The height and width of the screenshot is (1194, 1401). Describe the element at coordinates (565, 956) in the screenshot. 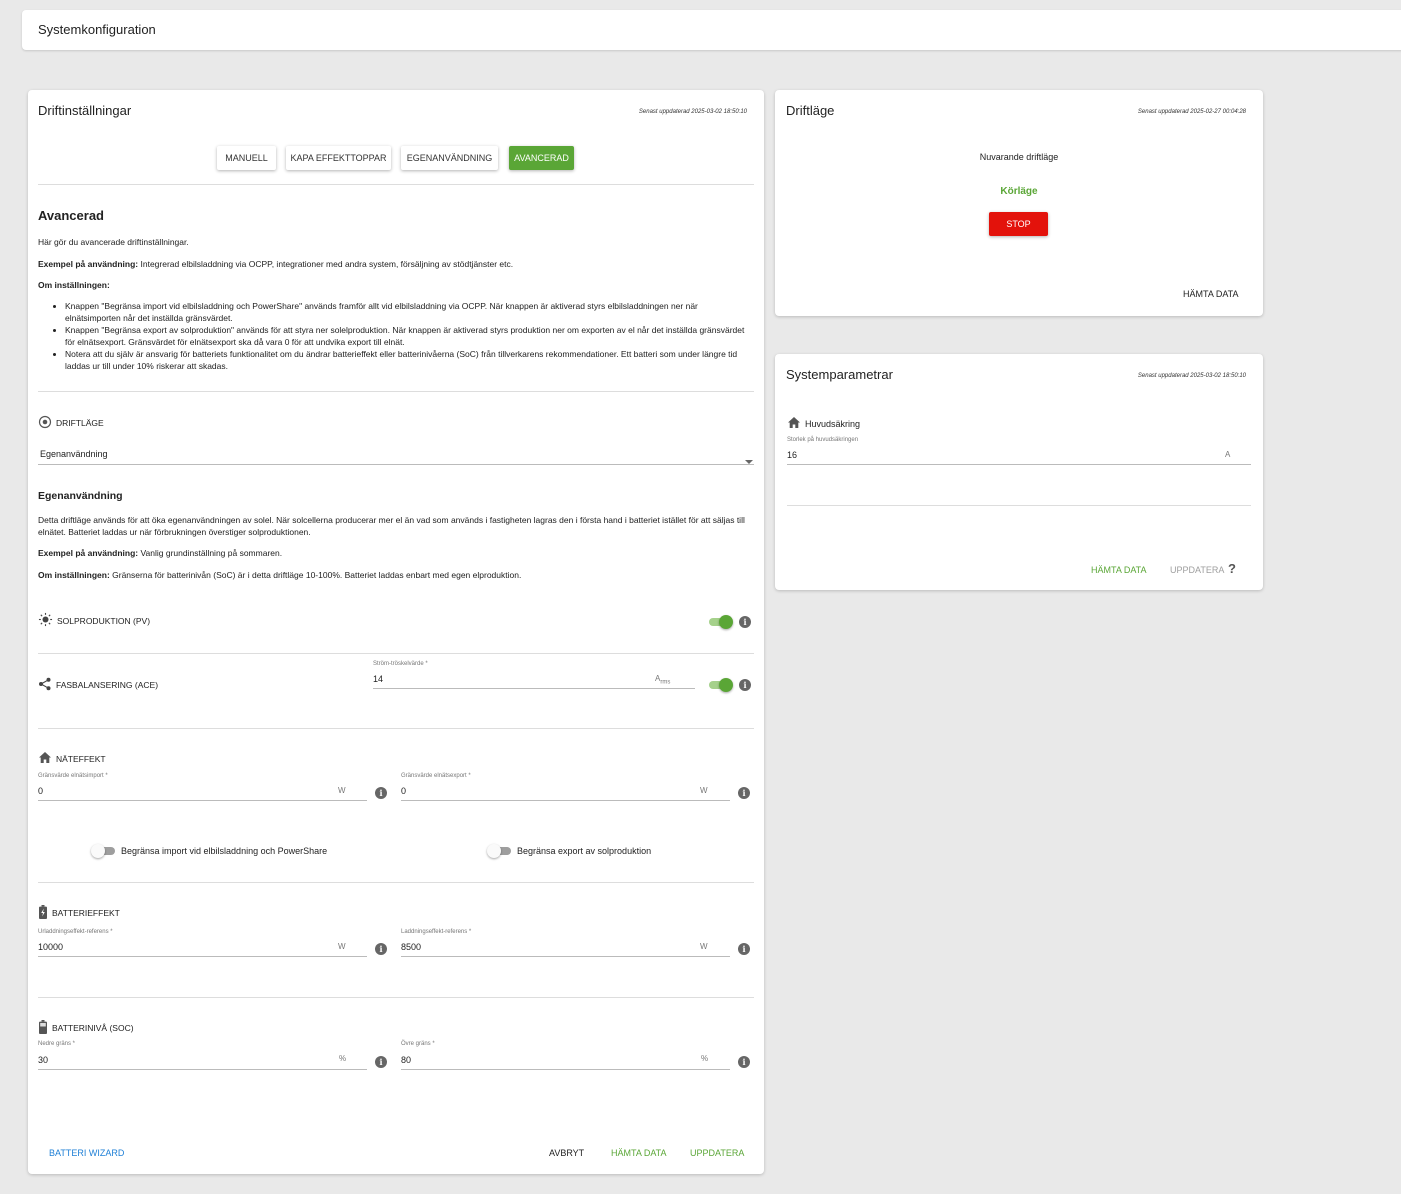

I see `charge-underline` at that location.